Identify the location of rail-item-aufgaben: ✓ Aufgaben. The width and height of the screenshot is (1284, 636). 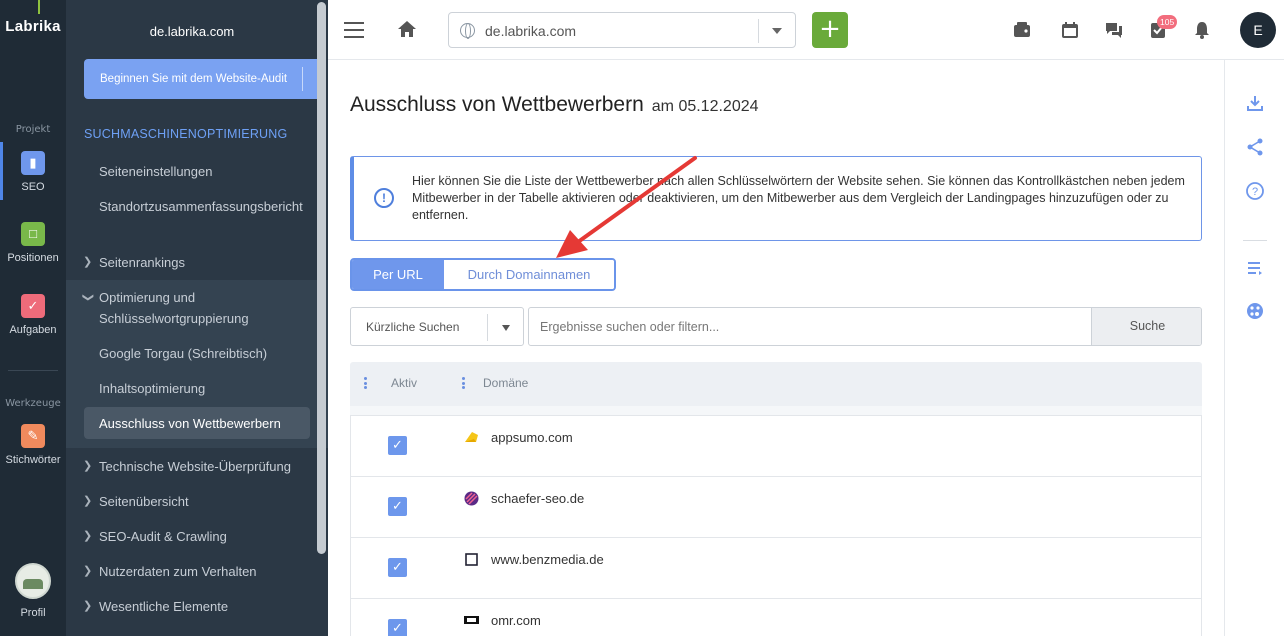
(33, 315).